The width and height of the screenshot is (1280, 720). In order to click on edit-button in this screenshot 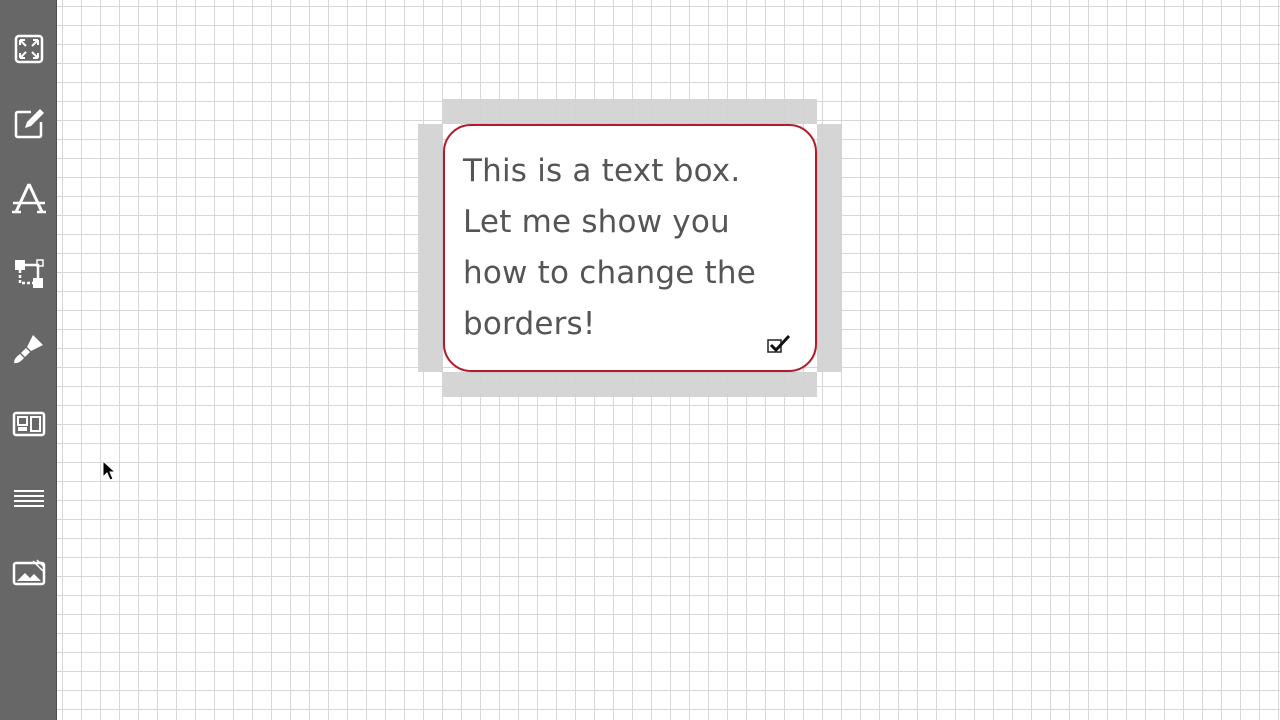, I will do `click(29, 124)`.